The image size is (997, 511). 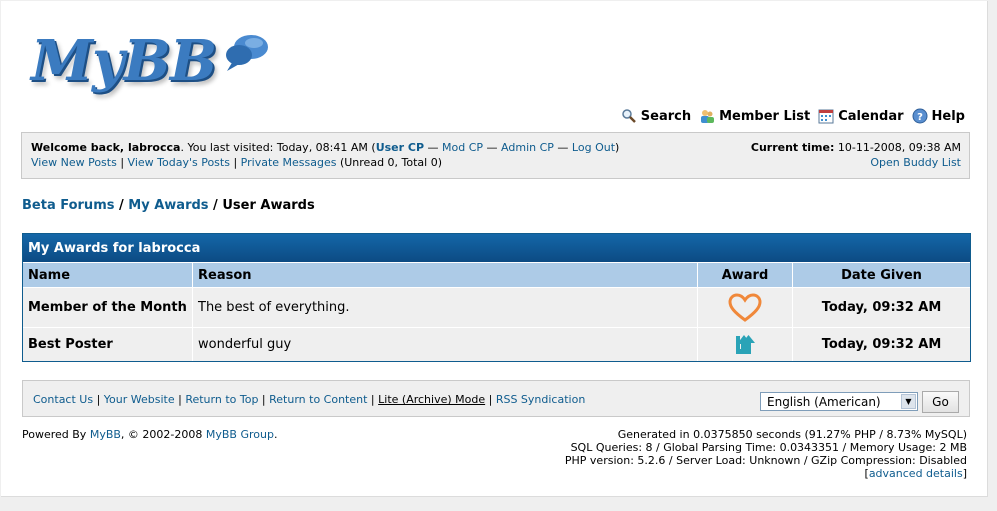 I want to click on mybb-link: MyBB, so click(x=105, y=434).